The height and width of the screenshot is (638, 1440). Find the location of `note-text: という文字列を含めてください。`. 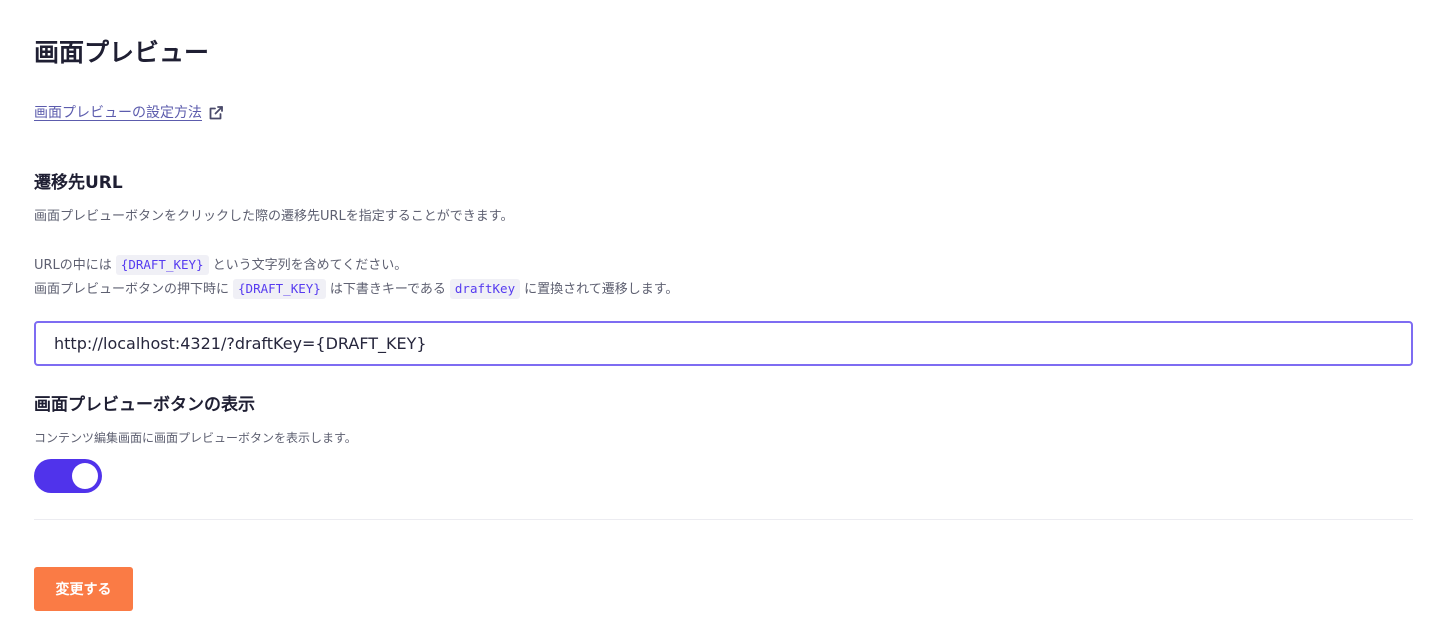

note-text: という文字列を含めてください。 is located at coordinates (310, 265).